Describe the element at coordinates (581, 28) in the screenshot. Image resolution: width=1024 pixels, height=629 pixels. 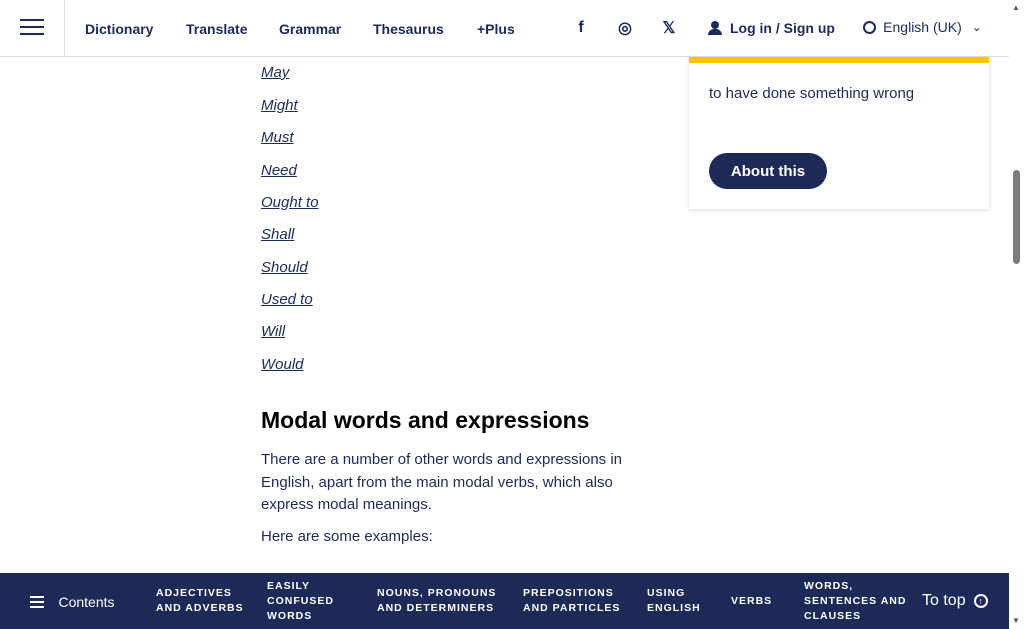
I see `facebook-icon: f` at that location.